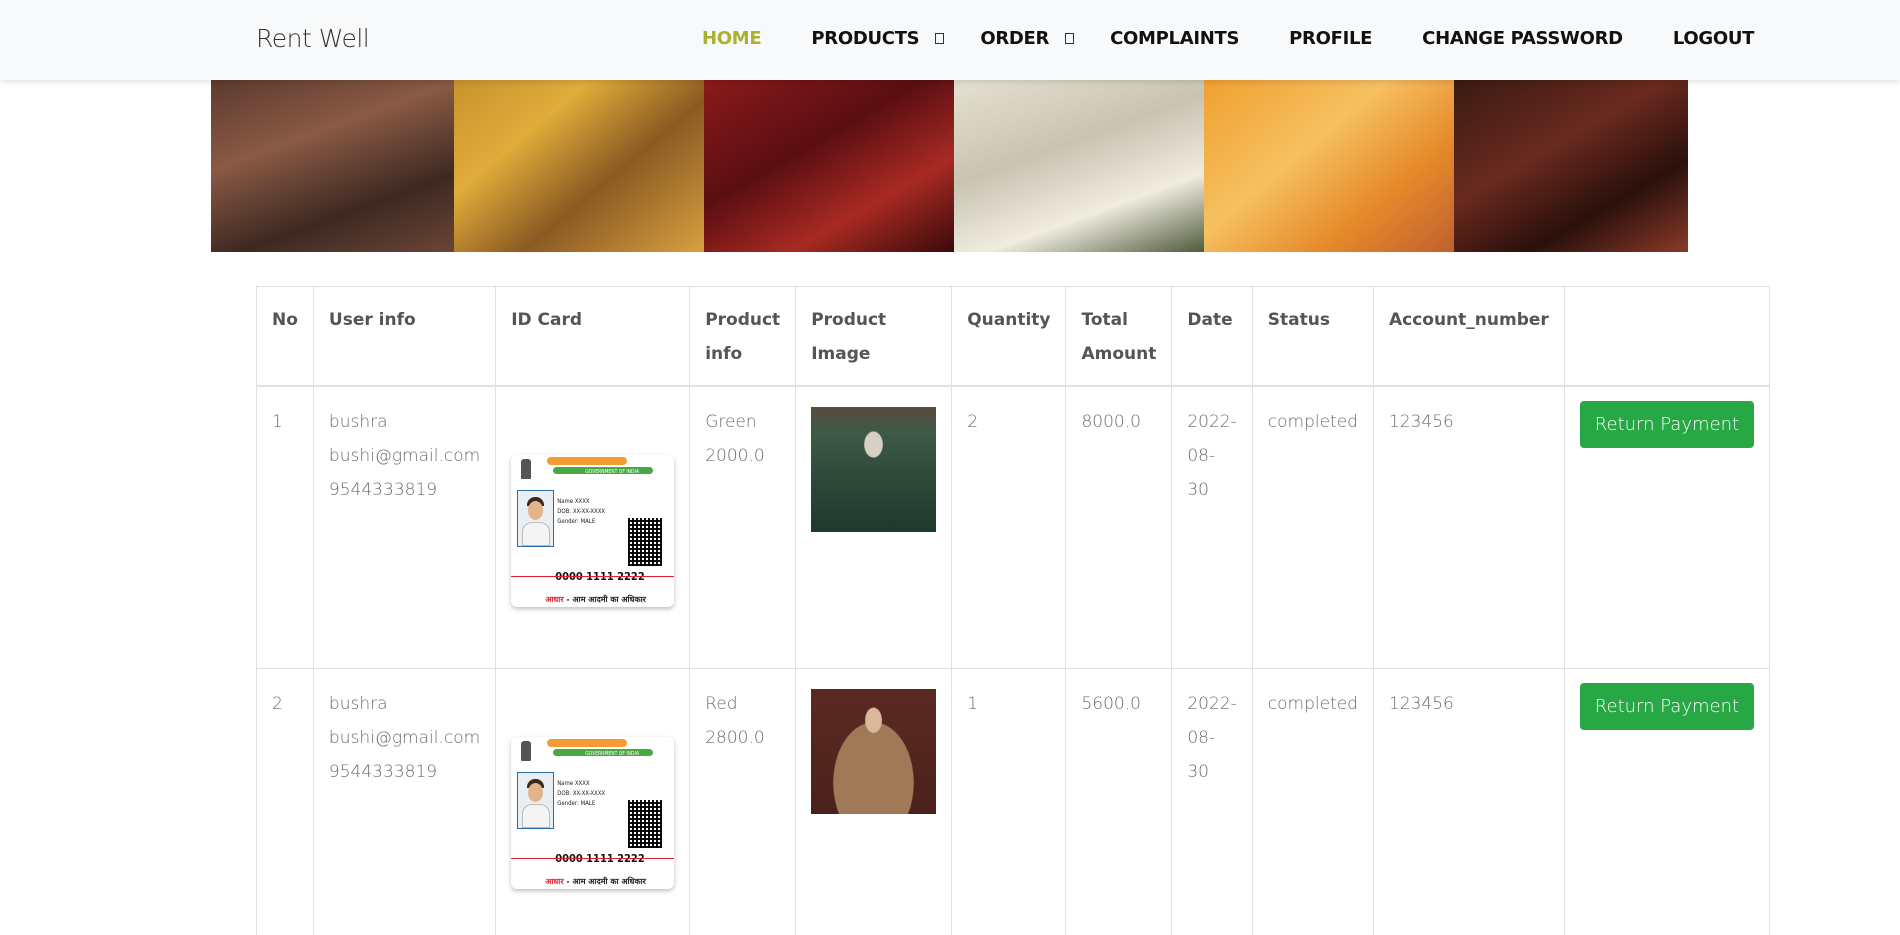 The height and width of the screenshot is (935, 1900). What do you see at coordinates (731, 422) in the screenshot?
I see `product-color: Green` at bounding box center [731, 422].